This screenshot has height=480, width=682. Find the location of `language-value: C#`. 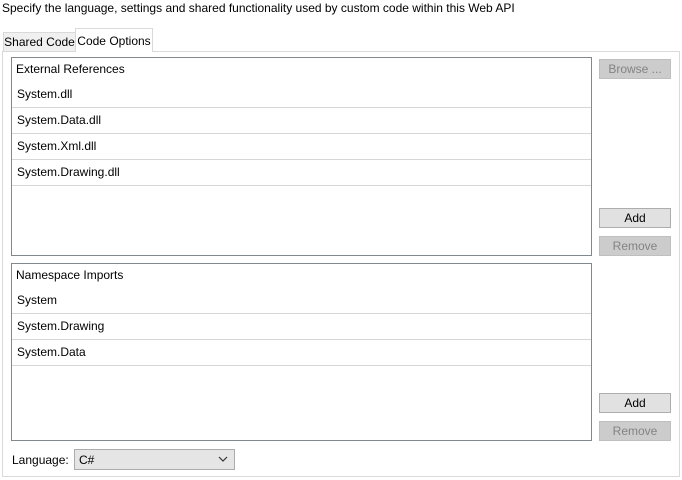

language-value: C# is located at coordinates (87, 459).